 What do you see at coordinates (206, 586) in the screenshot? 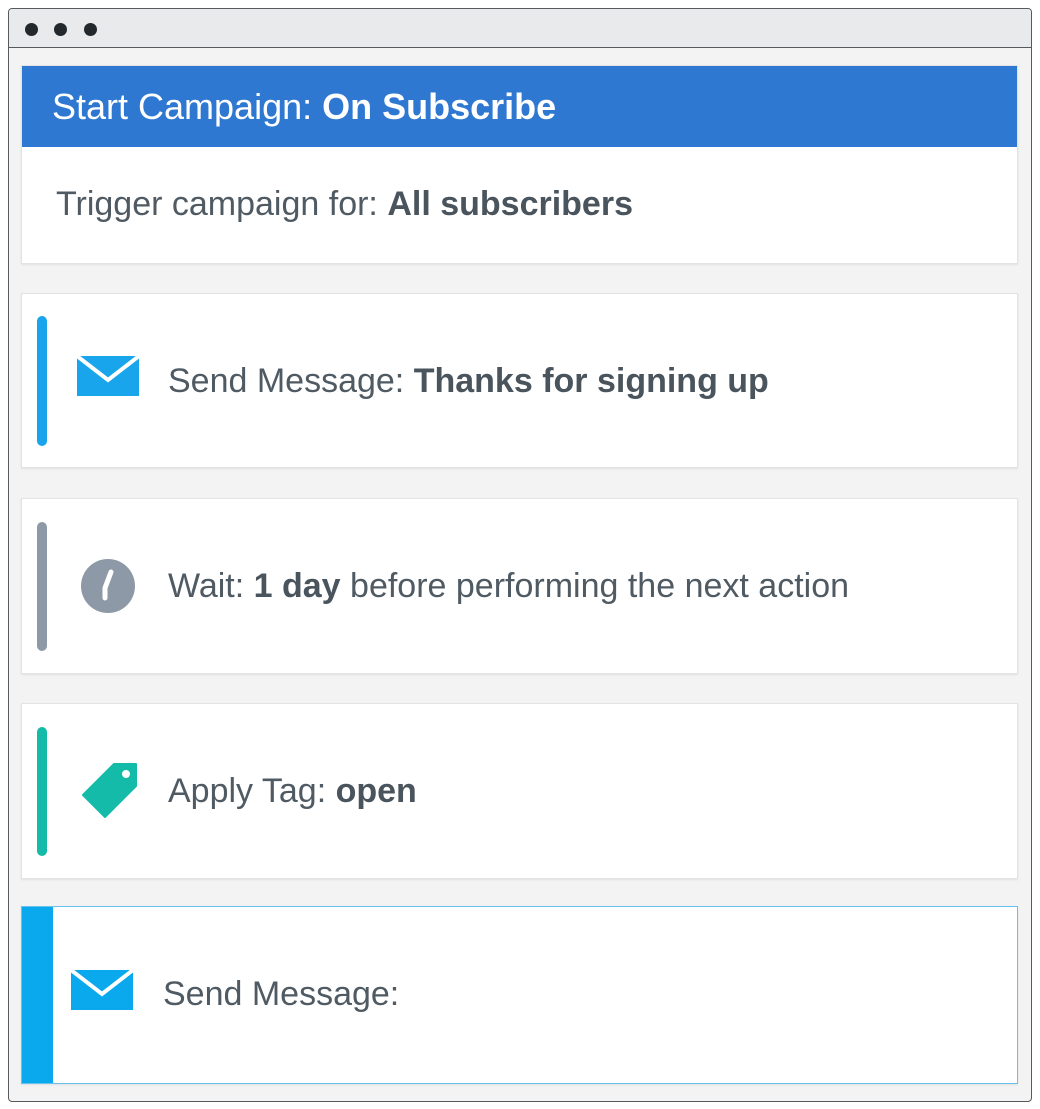
I see `step-label: Wait:` at bounding box center [206, 586].